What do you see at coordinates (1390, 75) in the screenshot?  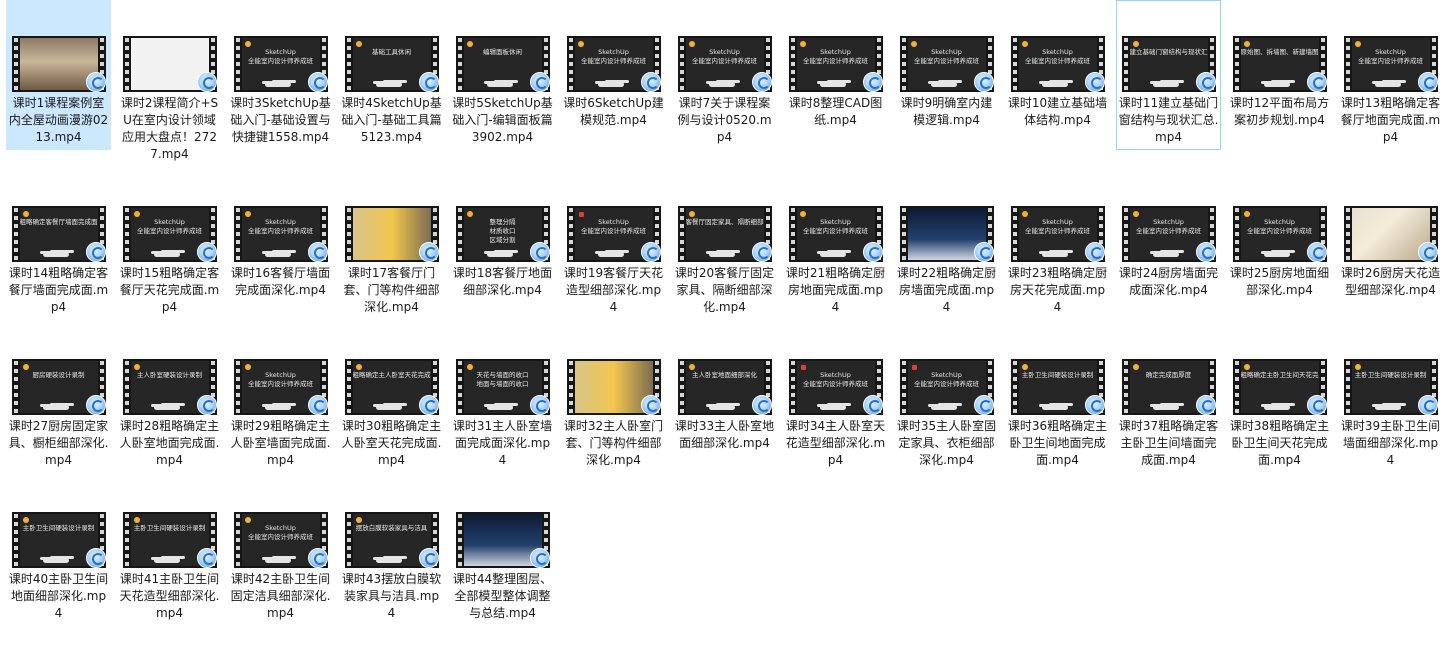 I see `file-item: SketchUp 全能室内设计师养成班 课时13粗略确定客餐厅地面完成面.mp4` at bounding box center [1390, 75].